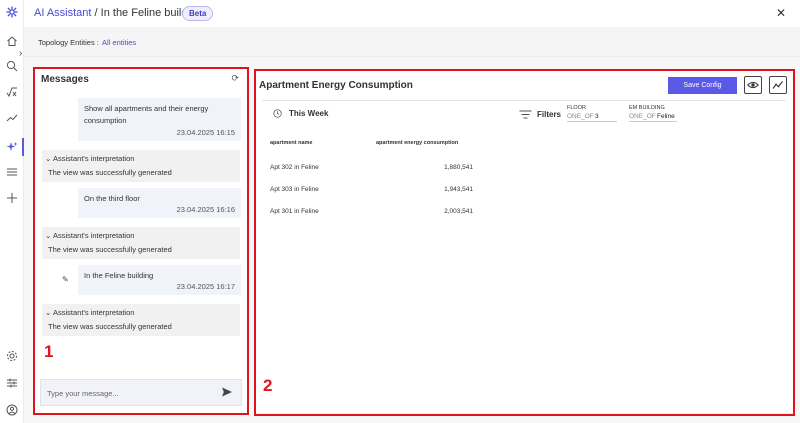  I want to click on trend-chart-icon, so click(12, 118).